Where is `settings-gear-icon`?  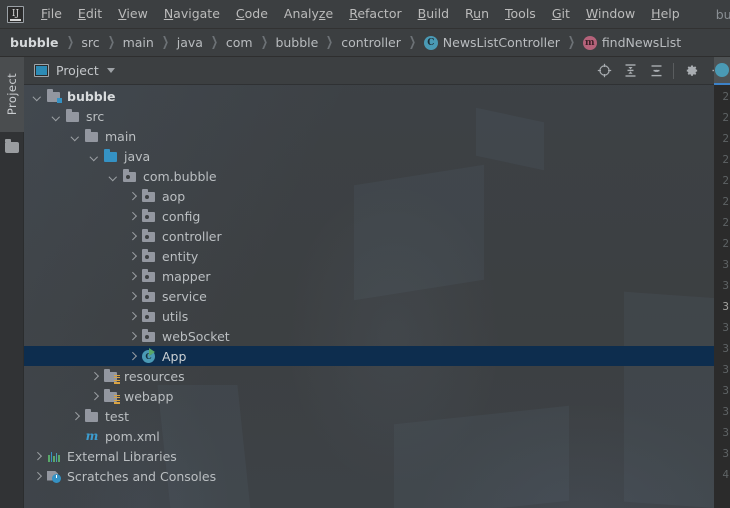
settings-gear-icon is located at coordinates (691, 71).